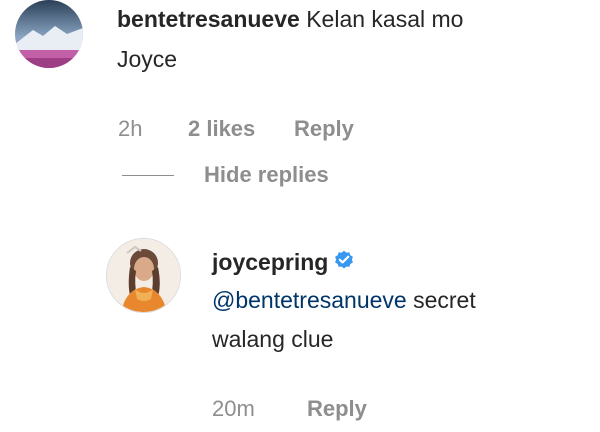  I want to click on commenter-username: bentetresanueve, so click(208, 19).